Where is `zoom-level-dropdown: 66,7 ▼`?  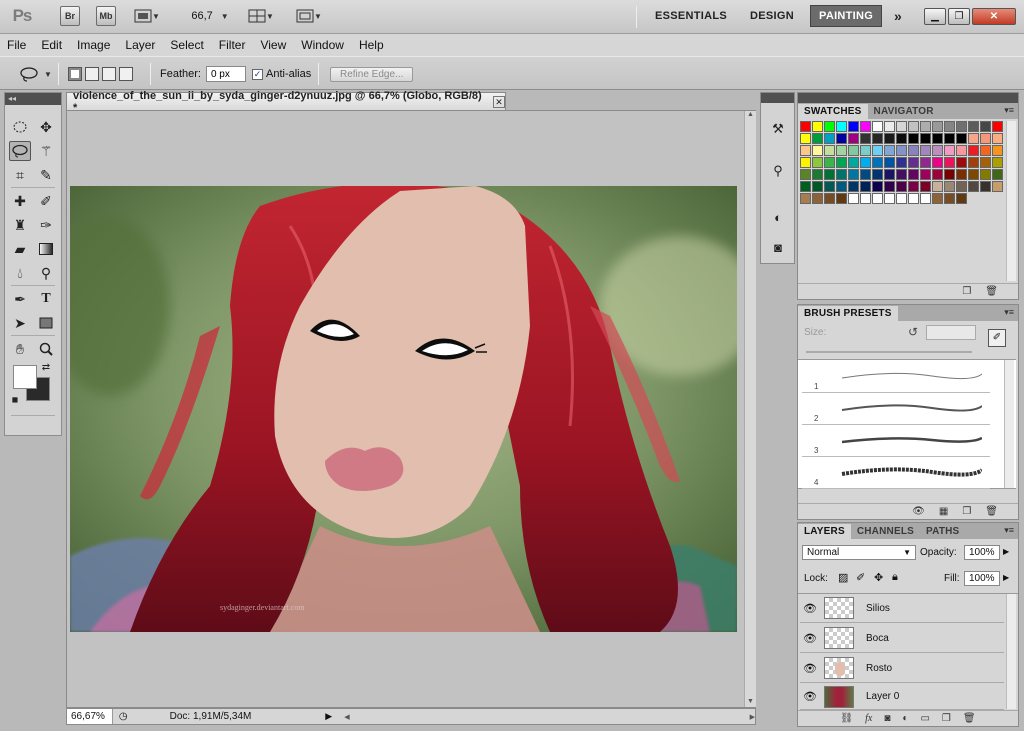
zoom-level-dropdown: 66,7 ▼ is located at coordinates (210, 16).